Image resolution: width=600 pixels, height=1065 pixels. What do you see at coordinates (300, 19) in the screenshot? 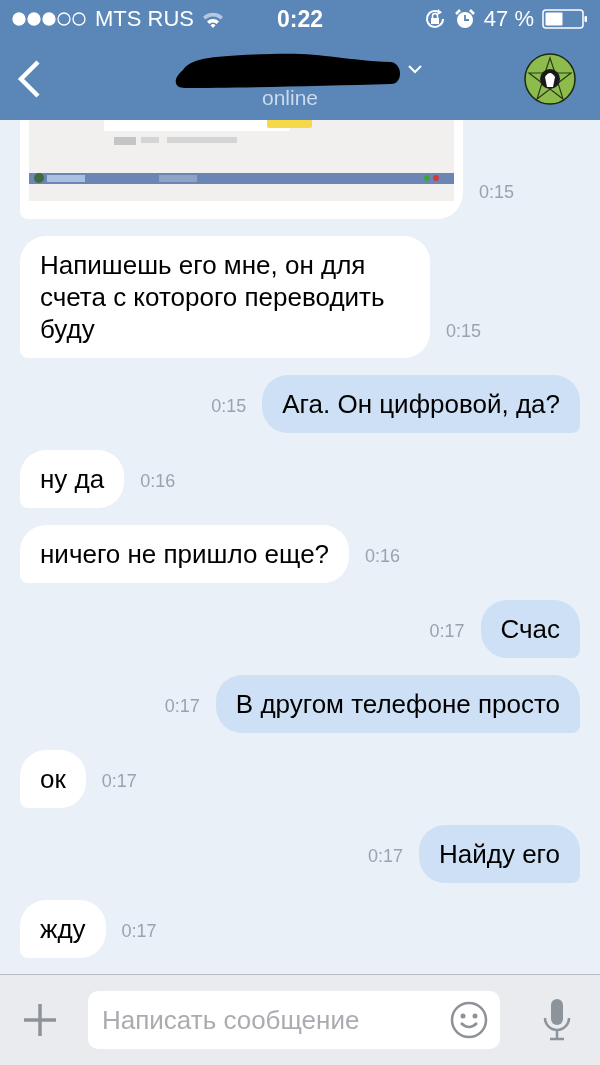
I see `status-time: 0:22` at bounding box center [300, 19].